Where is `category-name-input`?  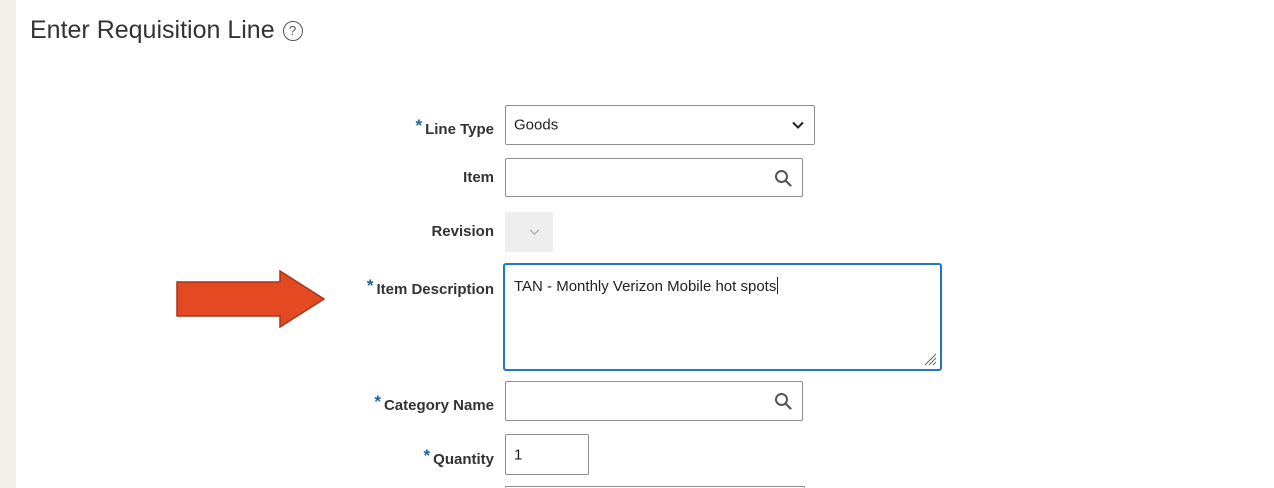 category-name-input is located at coordinates (654, 401).